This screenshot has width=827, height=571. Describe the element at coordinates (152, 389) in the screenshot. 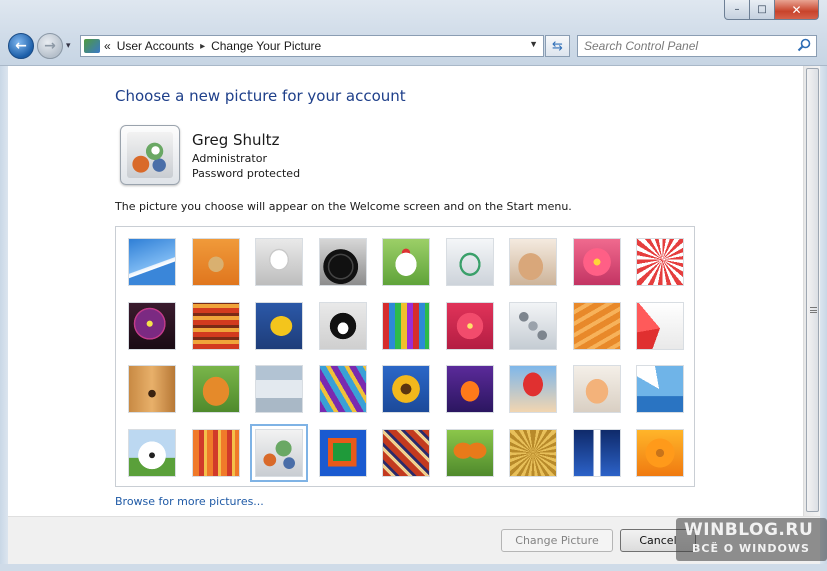

I see `picture-guitar` at that location.